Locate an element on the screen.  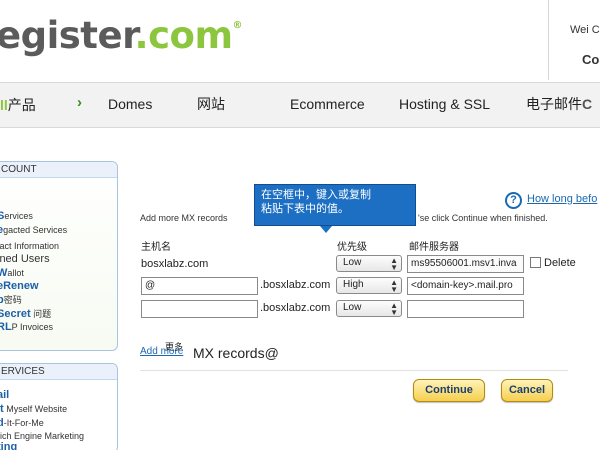
sidebar-item-autorenew: eRenew is located at coordinates (19, 286).